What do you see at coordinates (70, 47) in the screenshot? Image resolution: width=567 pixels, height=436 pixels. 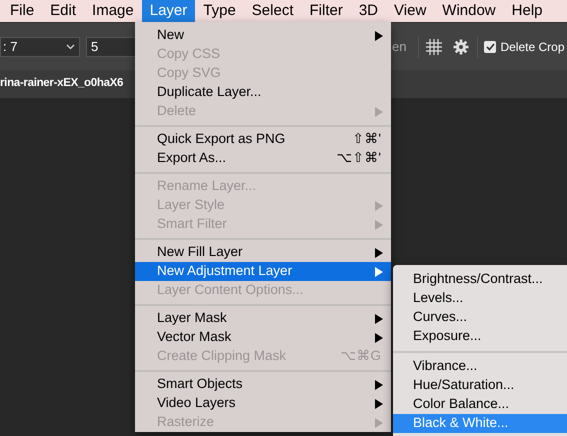 I see `chevron-down-icon` at bounding box center [70, 47].